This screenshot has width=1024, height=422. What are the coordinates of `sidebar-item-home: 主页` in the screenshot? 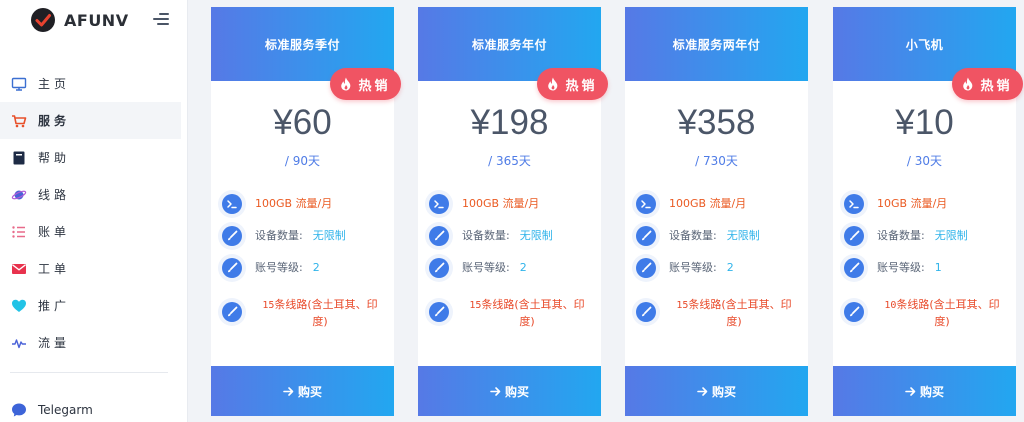 It's located at (90, 83).